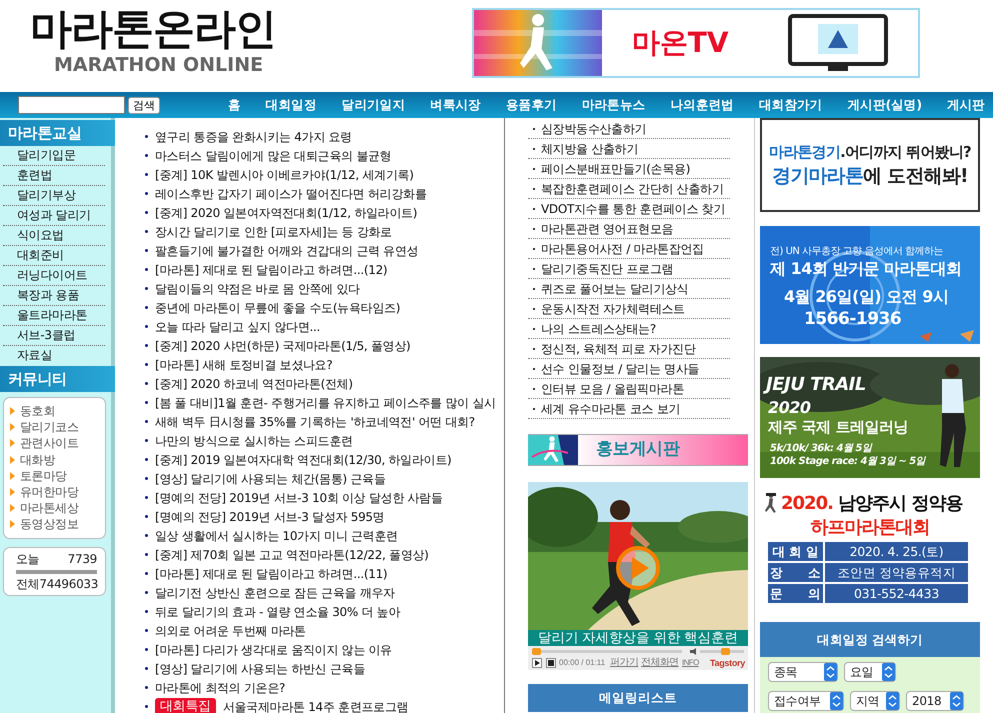 This screenshot has width=993, height=713. What do you see at coordinates (269, 517) in the screenshot?
I see `article-link: [명예의 전당] 2019년 서브-3 달성자 595명` at bounding box center [269, 517].